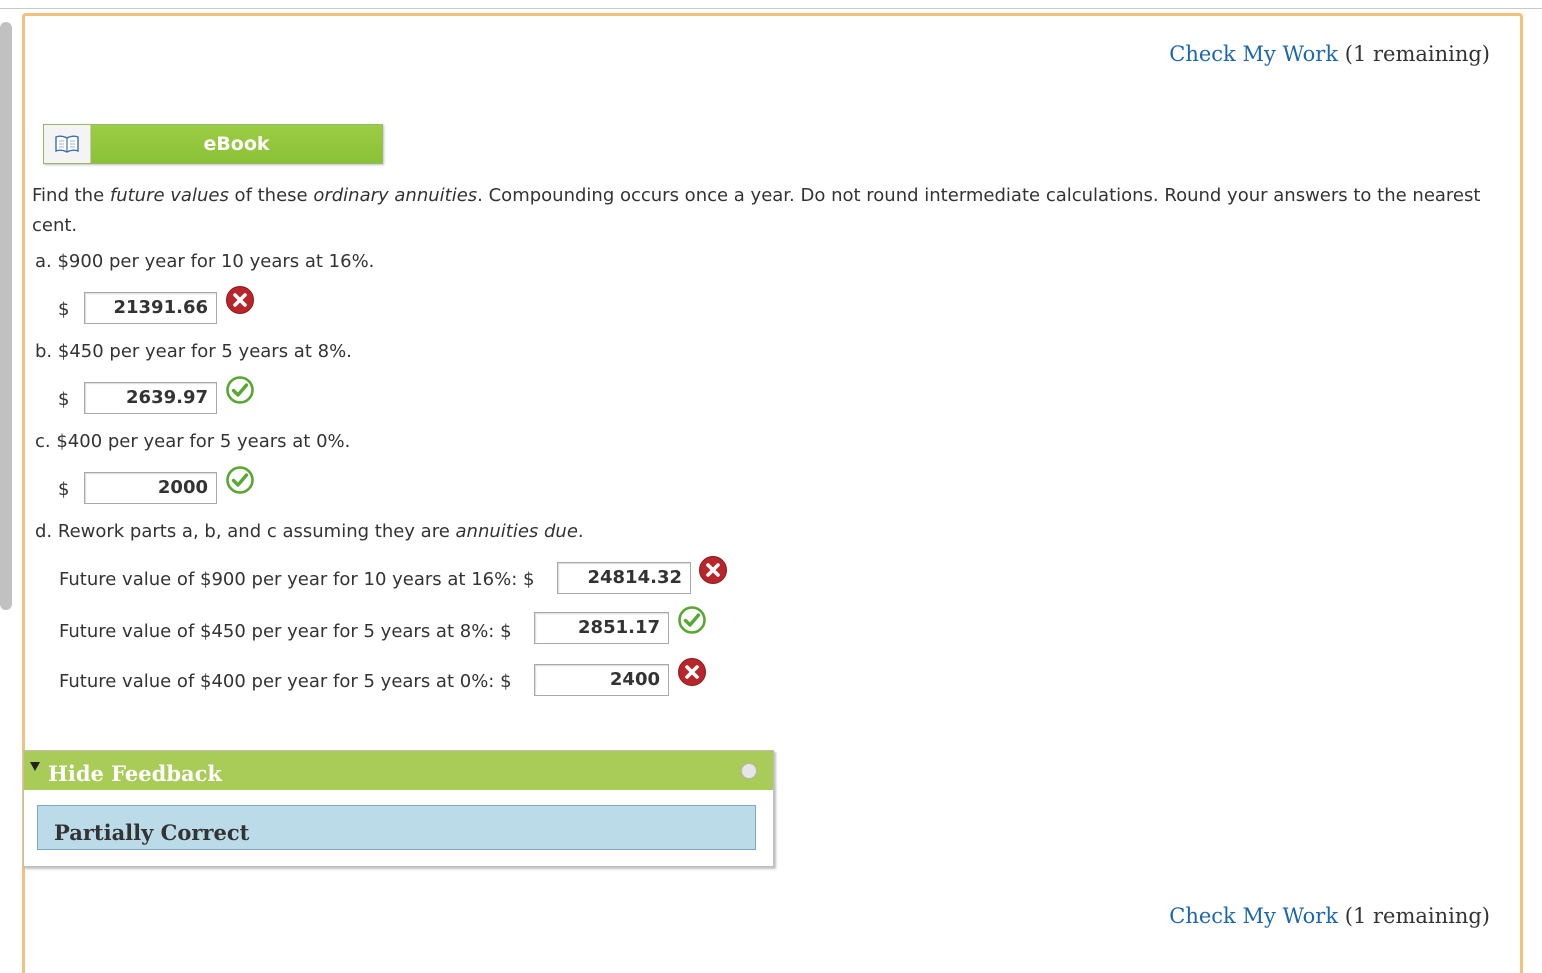  I want to click on status-dot-icon, so click(749, 771).